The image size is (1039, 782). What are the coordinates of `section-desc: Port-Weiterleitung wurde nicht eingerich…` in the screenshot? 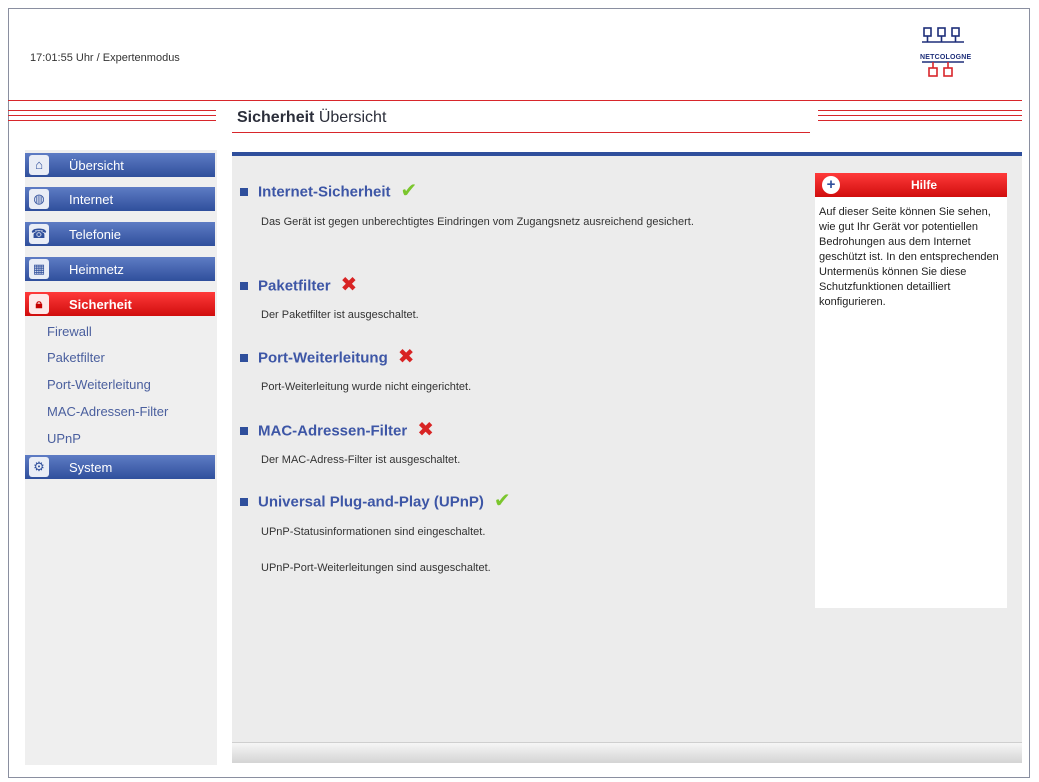 It's located at (366, 387).